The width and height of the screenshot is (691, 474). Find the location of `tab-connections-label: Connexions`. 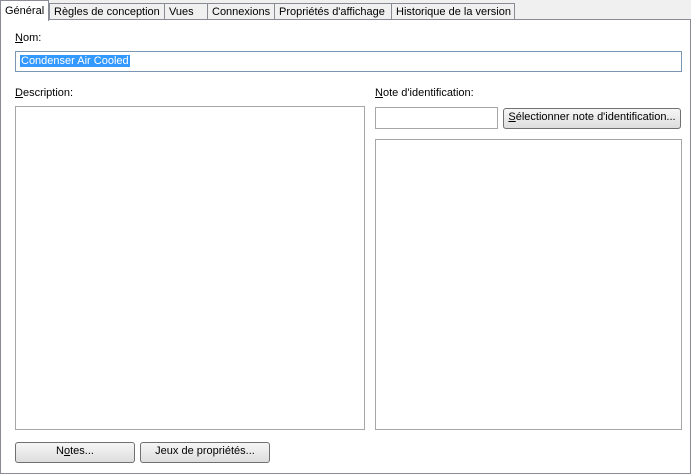

tab-connections-label: Connexions is located at coordinates (241, 12).